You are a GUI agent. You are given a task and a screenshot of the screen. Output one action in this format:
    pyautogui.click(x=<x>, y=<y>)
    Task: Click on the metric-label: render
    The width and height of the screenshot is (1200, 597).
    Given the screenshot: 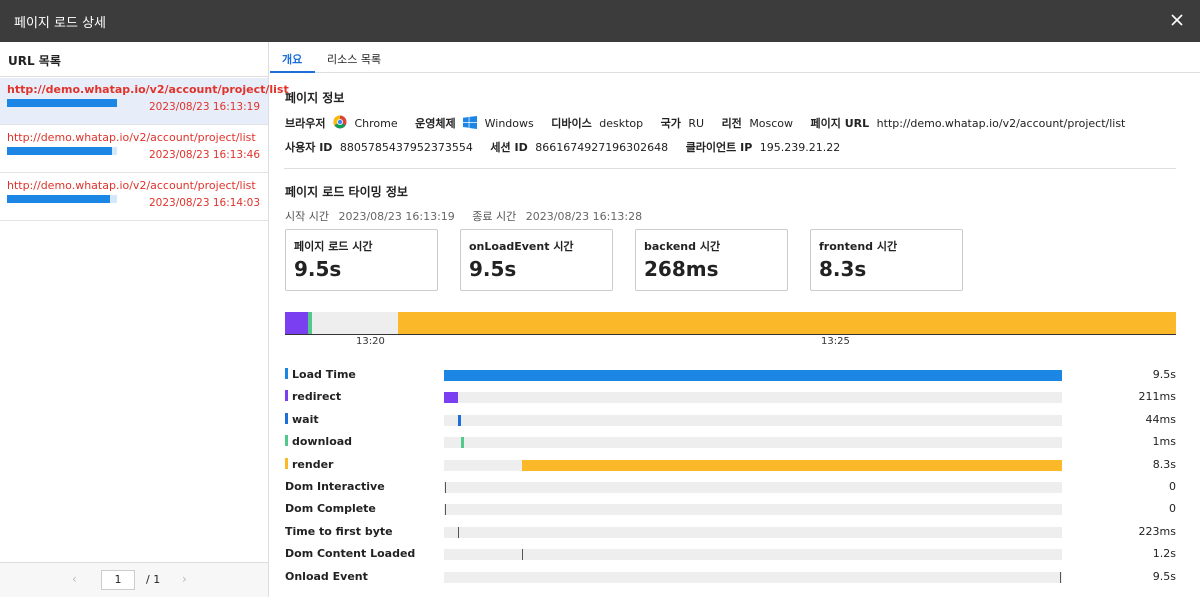 What is the action you would take?
    pyautogui.click(x=309, y=464)
    